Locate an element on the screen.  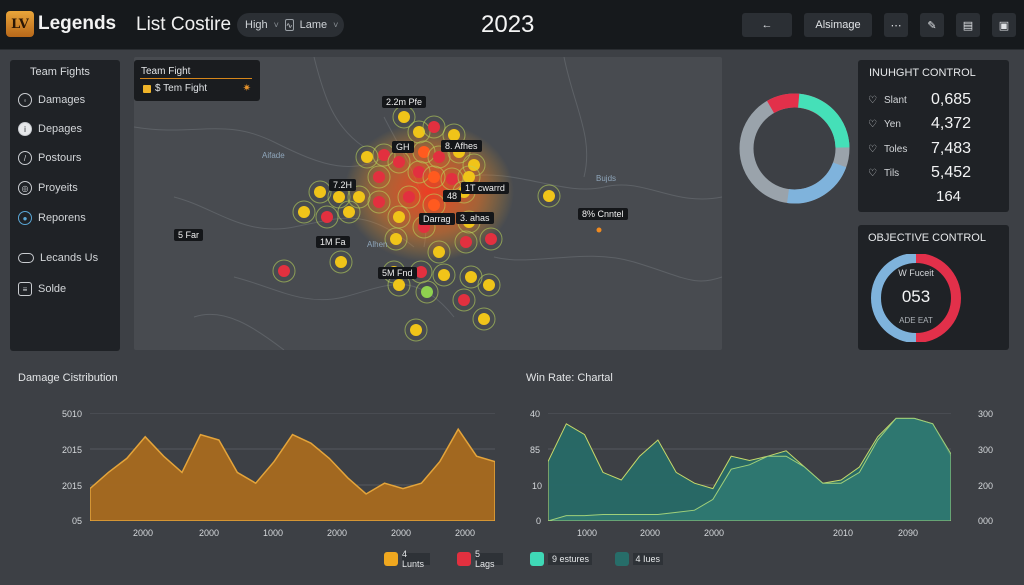
document-icon: ▤ is located at coordinates (968, 25).